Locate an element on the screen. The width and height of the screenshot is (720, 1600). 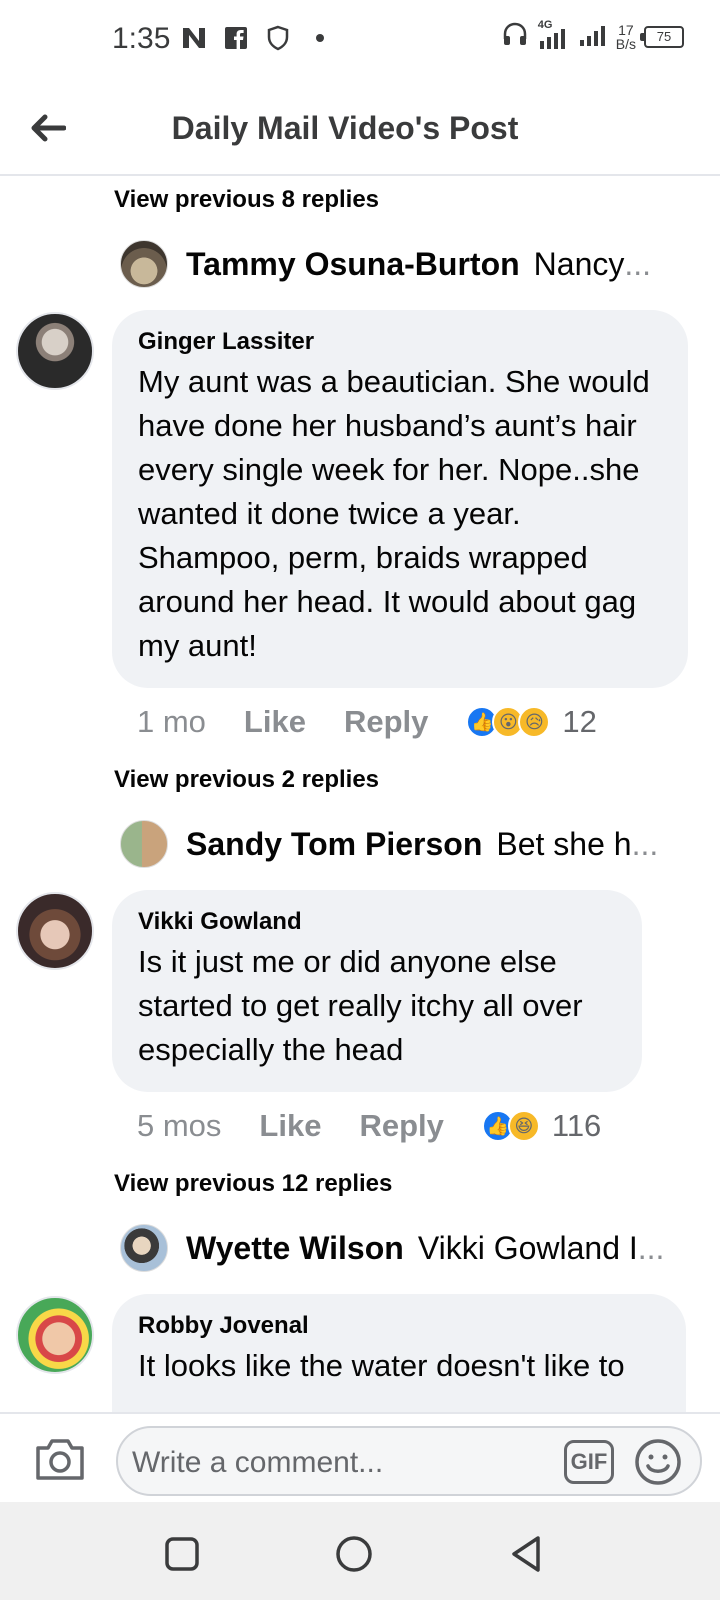
signal-4g-icon: 4G is located at coordinates (553, 35).